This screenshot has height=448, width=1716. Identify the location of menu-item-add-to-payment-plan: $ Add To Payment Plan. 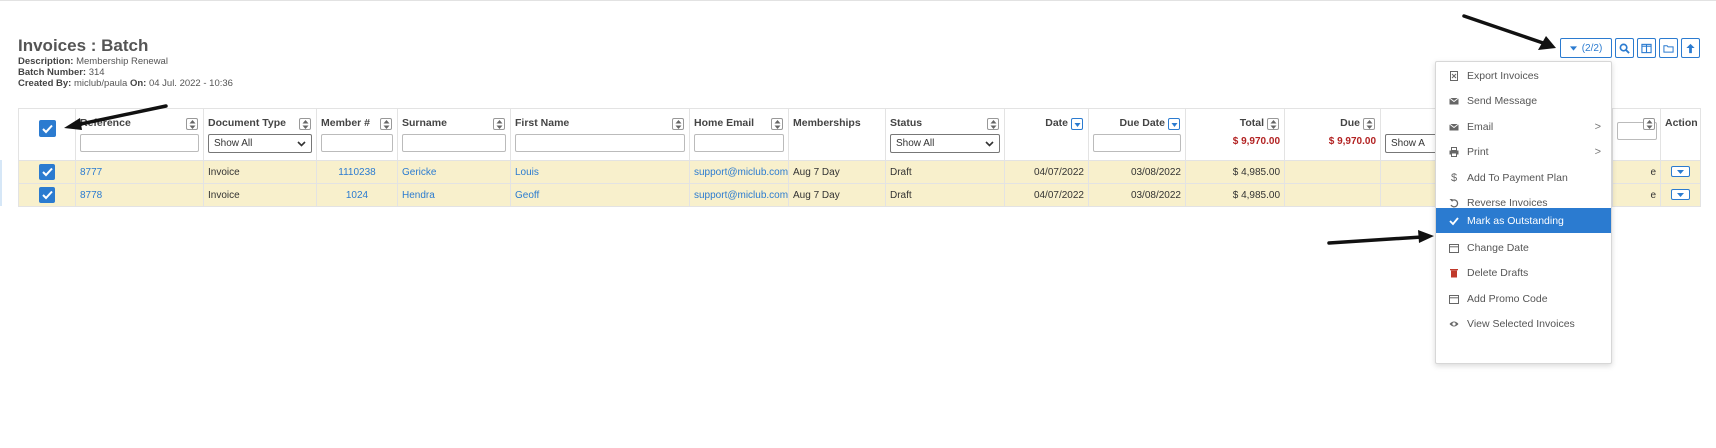
(1523, 177).